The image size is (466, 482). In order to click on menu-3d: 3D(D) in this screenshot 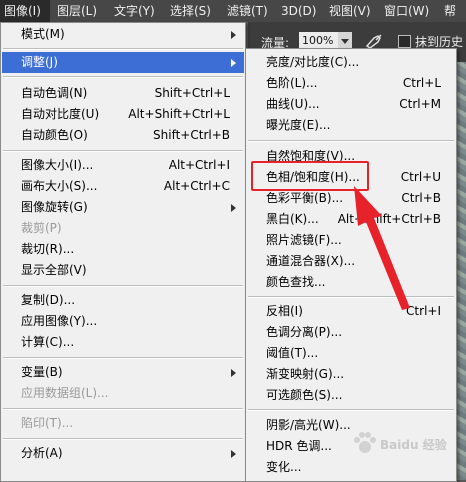, I will do `click(298, 11)`.